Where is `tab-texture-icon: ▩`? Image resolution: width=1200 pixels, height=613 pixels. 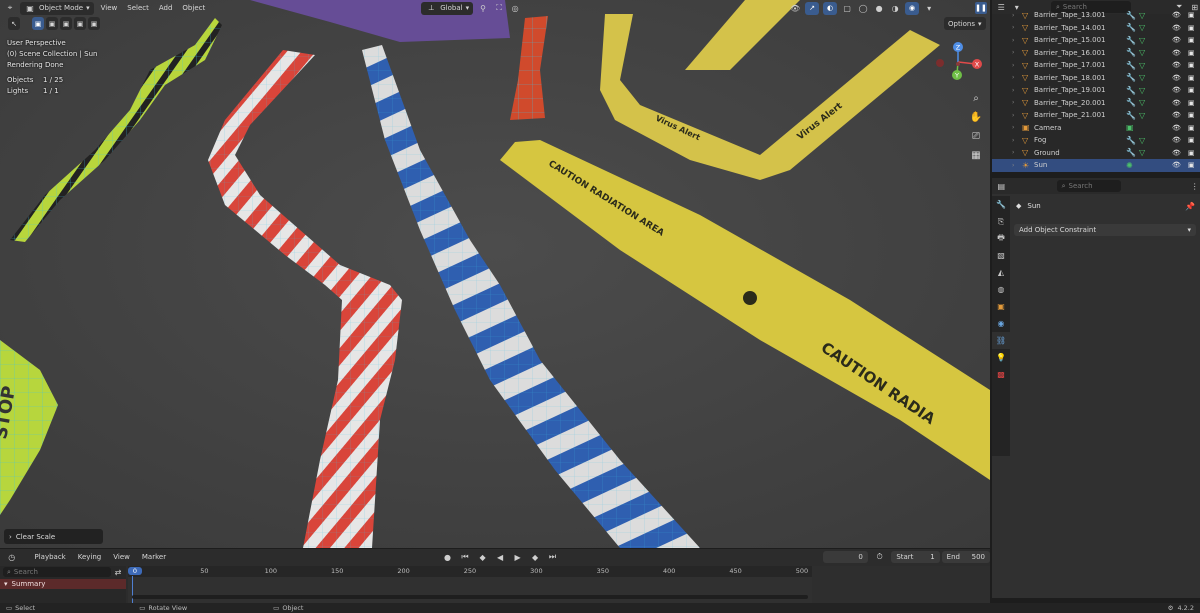 tab-texture-icon: ▩ is located at coordinates (1001, 374).